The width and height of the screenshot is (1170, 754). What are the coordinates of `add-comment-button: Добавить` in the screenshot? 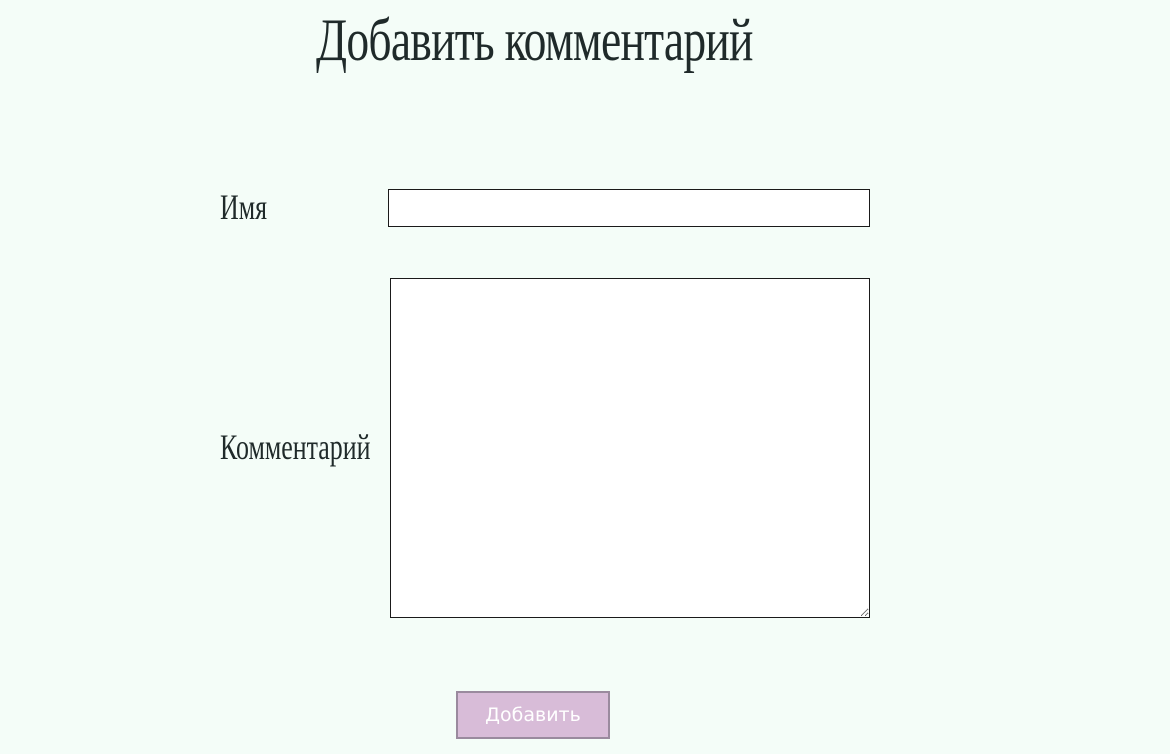 It's located at (533, 715).